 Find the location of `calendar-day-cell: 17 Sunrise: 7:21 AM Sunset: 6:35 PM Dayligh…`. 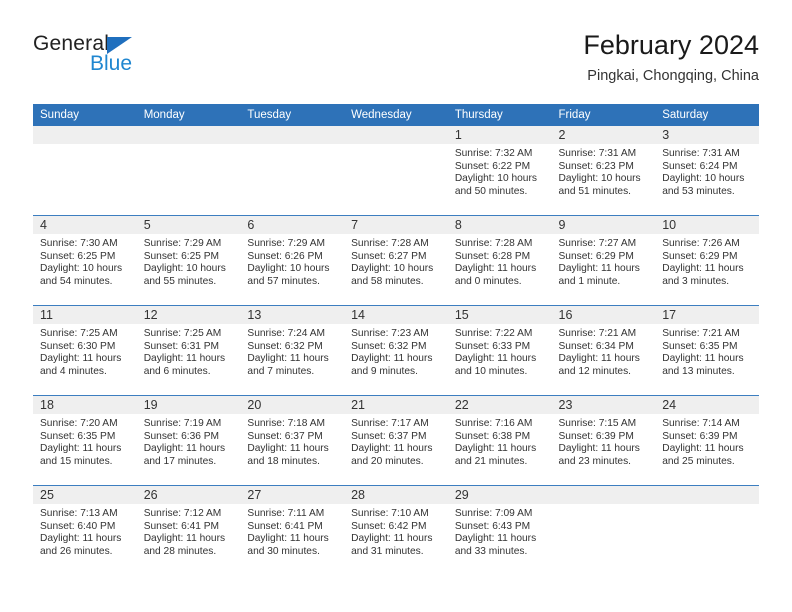

calendar-day-cell: 17 Sunrise: 7:21 AM Sunset: 6:35 PM Dayligh… is located at coordinates (707, 350).